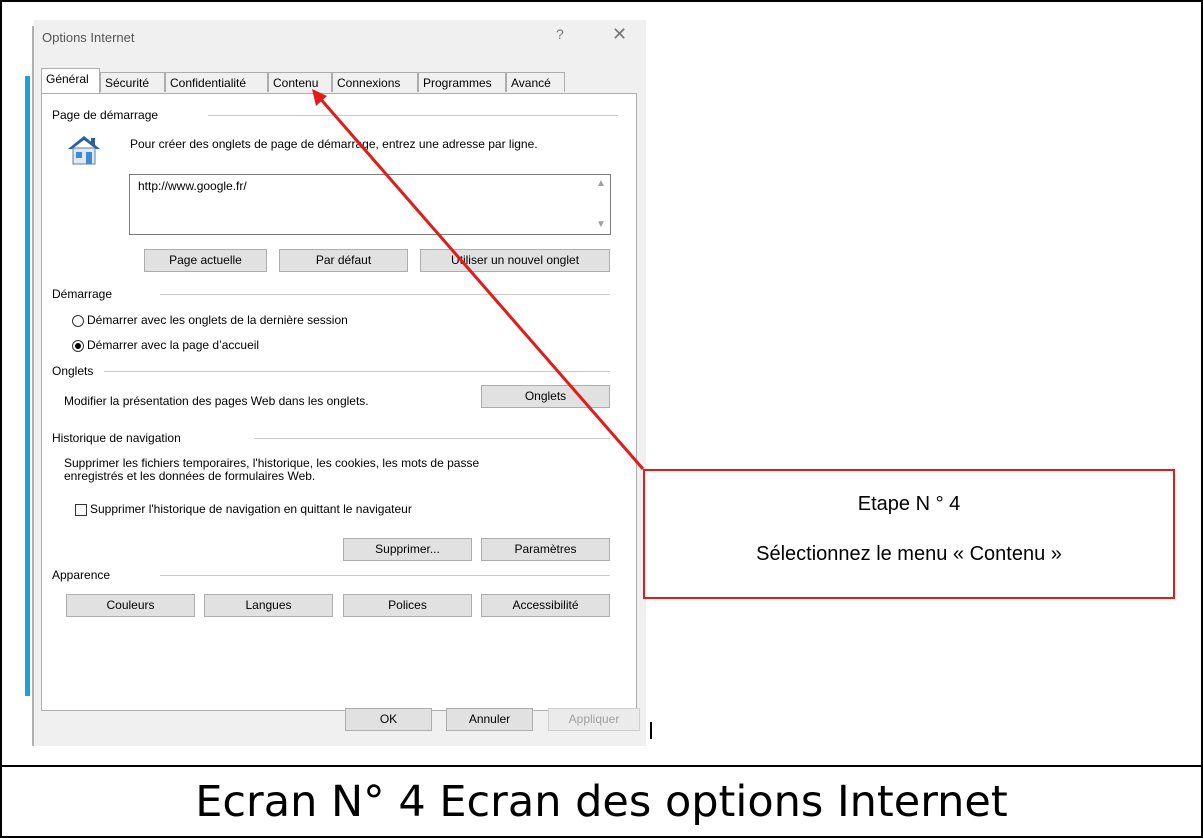  What do you see at coordinates (343, 260) in the screenshot?
I see `default-page-button: Par défaut` at bounding box center [343, 260].